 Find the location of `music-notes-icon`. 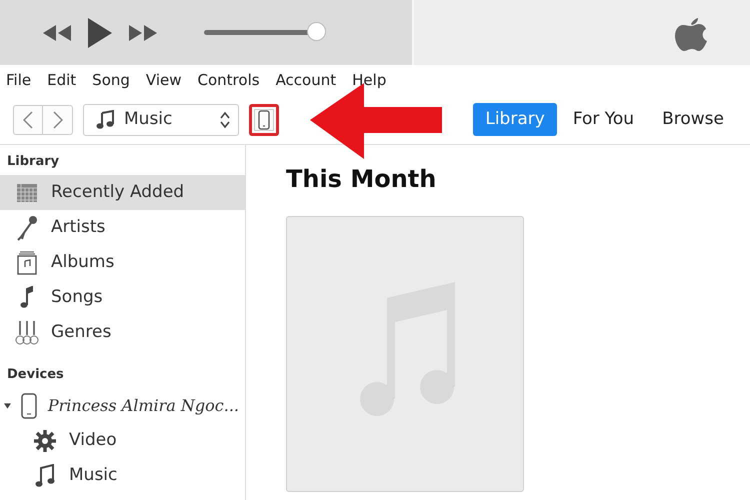

music-notes-icon is located at coordinates (45, 476).